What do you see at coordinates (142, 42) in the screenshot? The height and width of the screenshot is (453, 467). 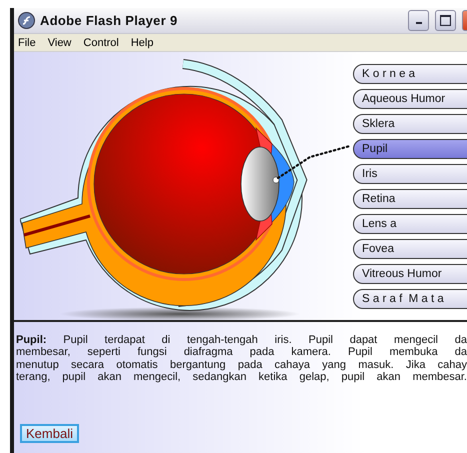 I see `menu-item: Help` at bounding box center [142, 42].